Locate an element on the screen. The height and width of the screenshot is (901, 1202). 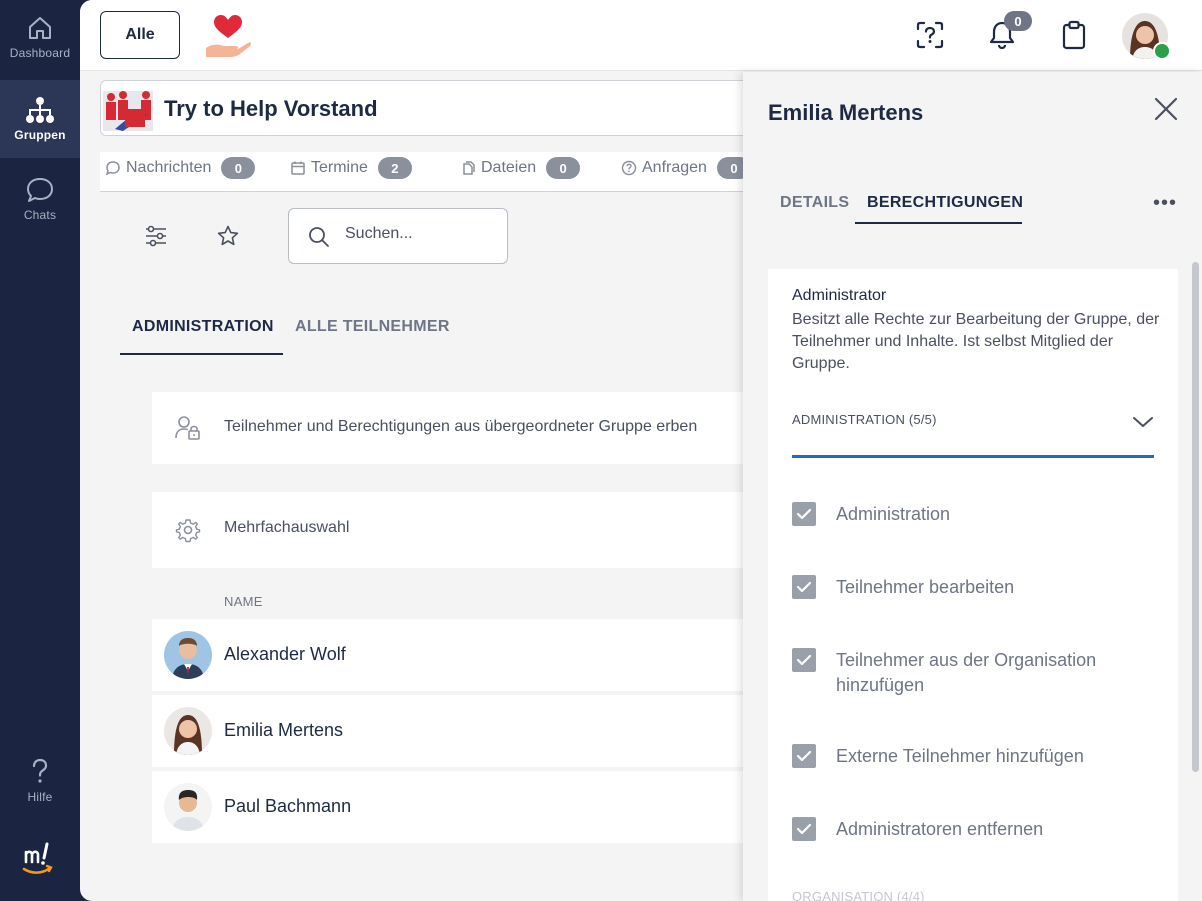
nav-dashboard: Dashboard is located at coordinates (40, 42).